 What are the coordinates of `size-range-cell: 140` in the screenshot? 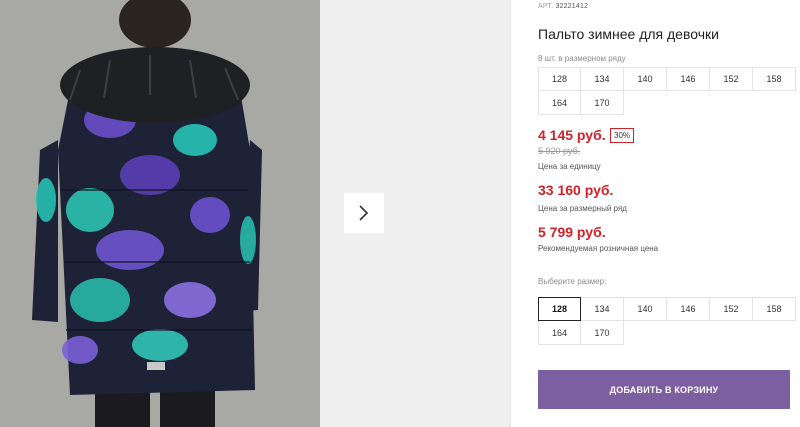 It's located at (645, 79).